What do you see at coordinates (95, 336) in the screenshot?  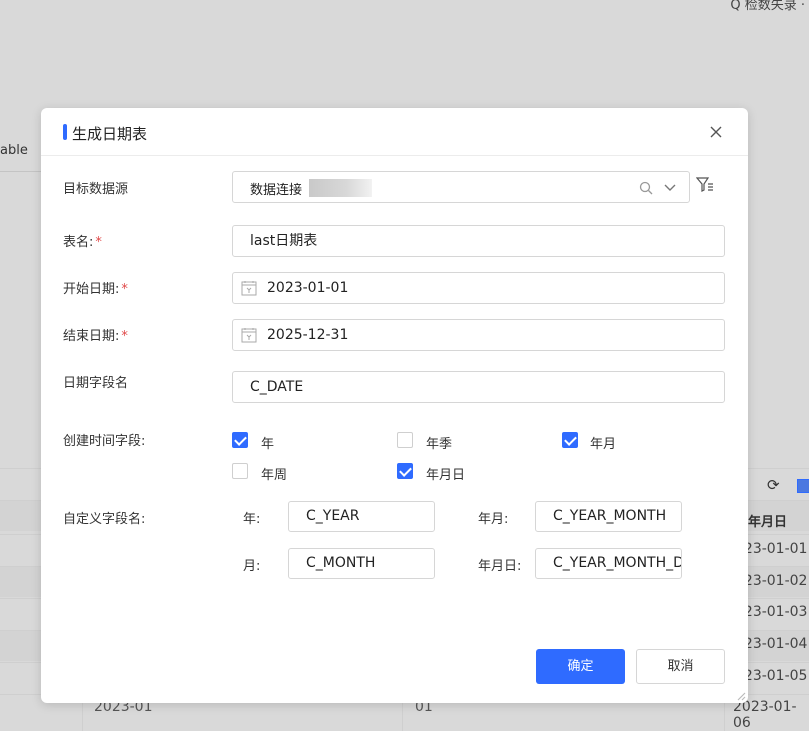 I see `end-date-label: 结束日期: *` at bounding box center [95, 336].